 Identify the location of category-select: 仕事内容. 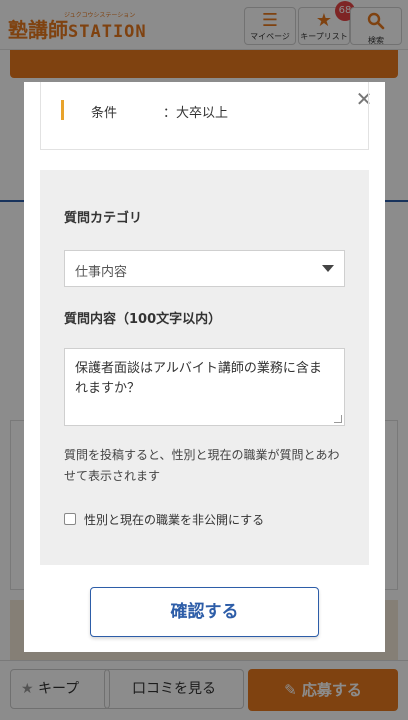
(204, 268).